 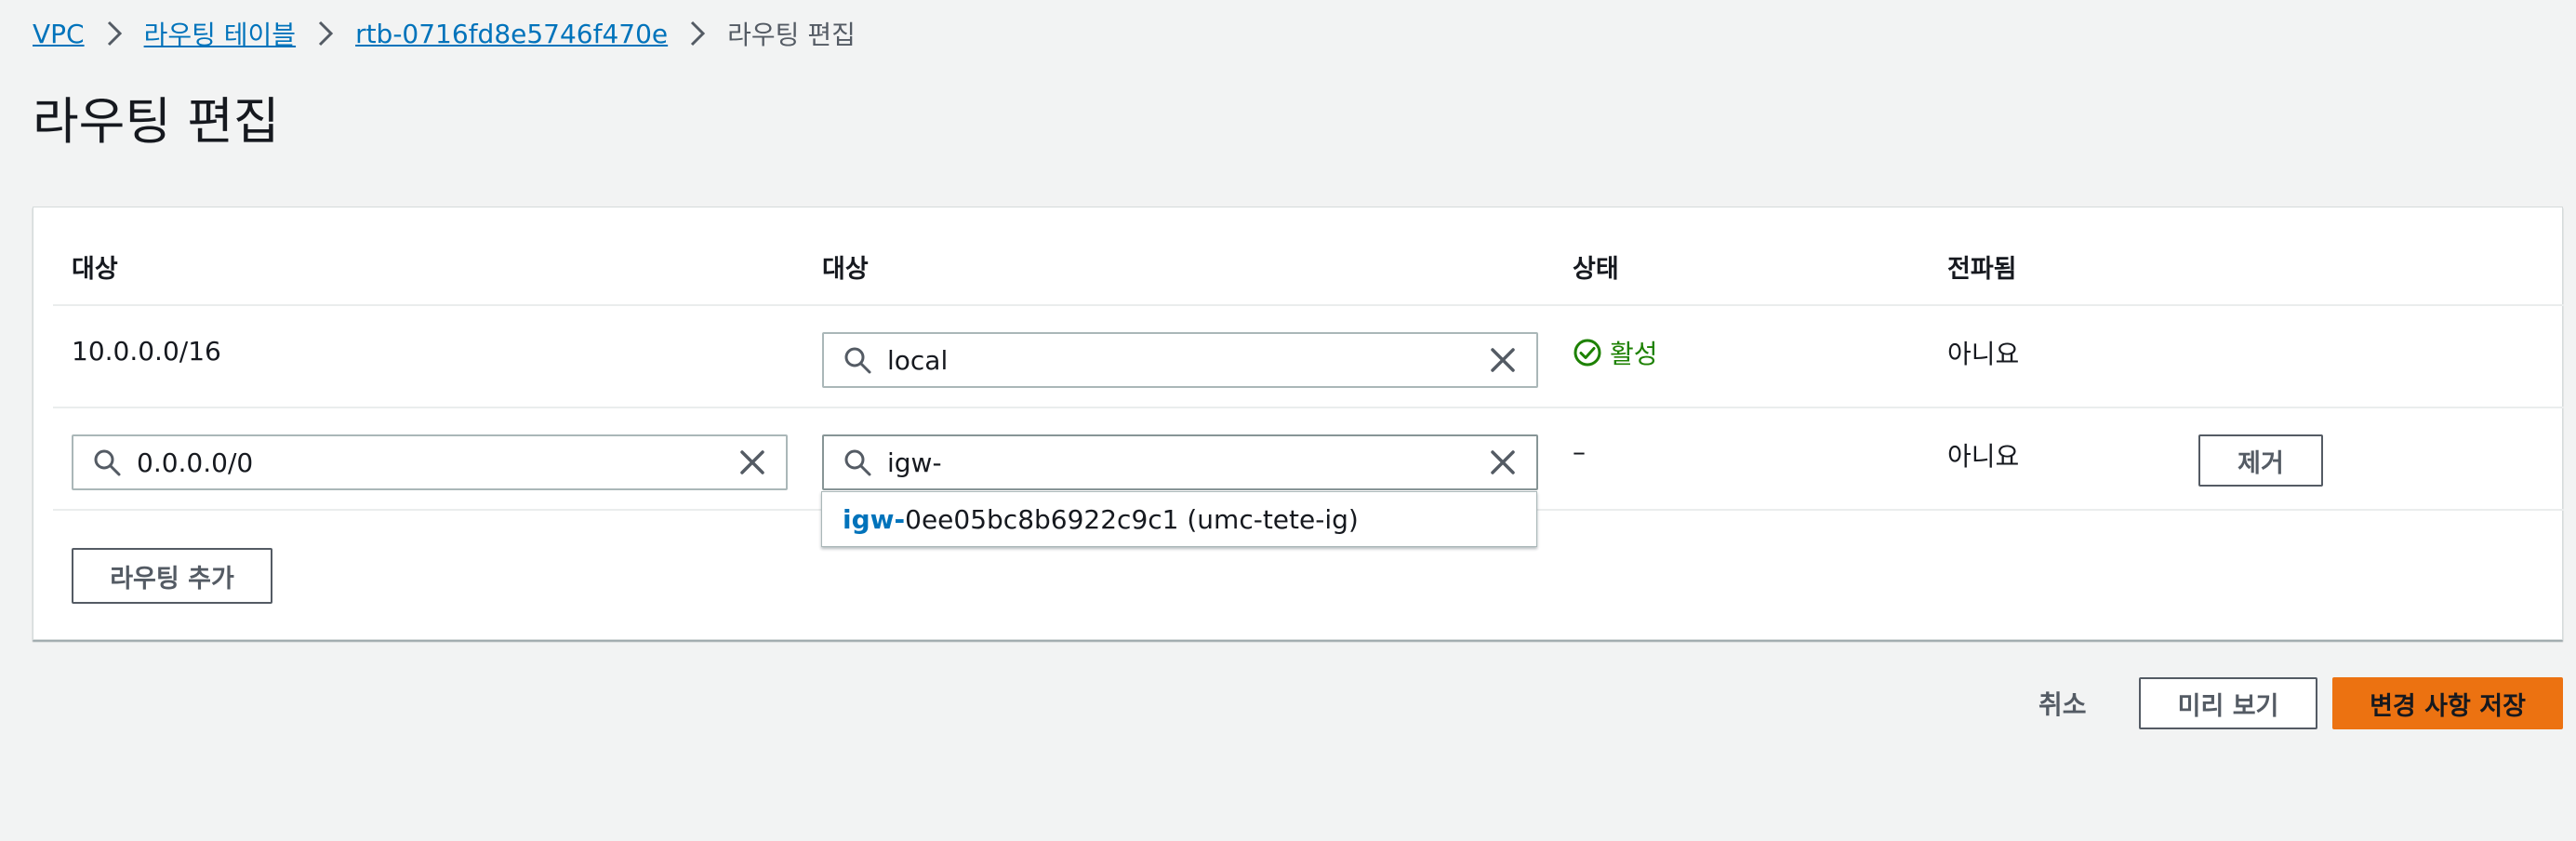 I want to click on suggestion-match-text: igw-, so click(x=874, y=519).